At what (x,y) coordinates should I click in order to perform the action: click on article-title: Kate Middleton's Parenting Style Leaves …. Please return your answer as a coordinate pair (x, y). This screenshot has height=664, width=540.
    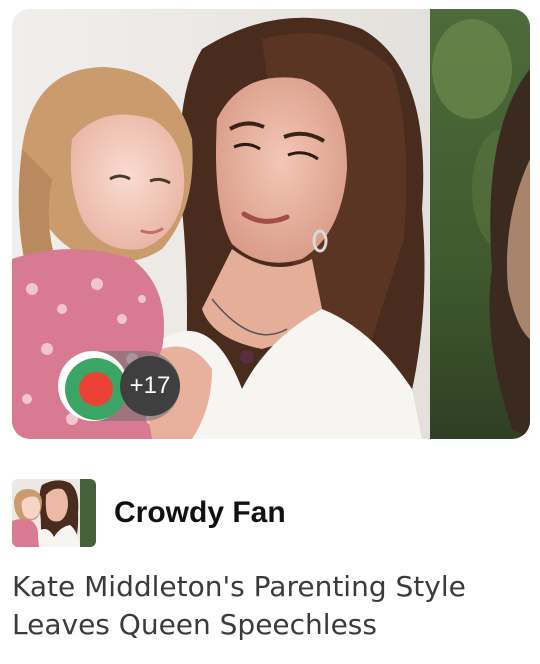
    Looking at the image, I should click on (270, 606).